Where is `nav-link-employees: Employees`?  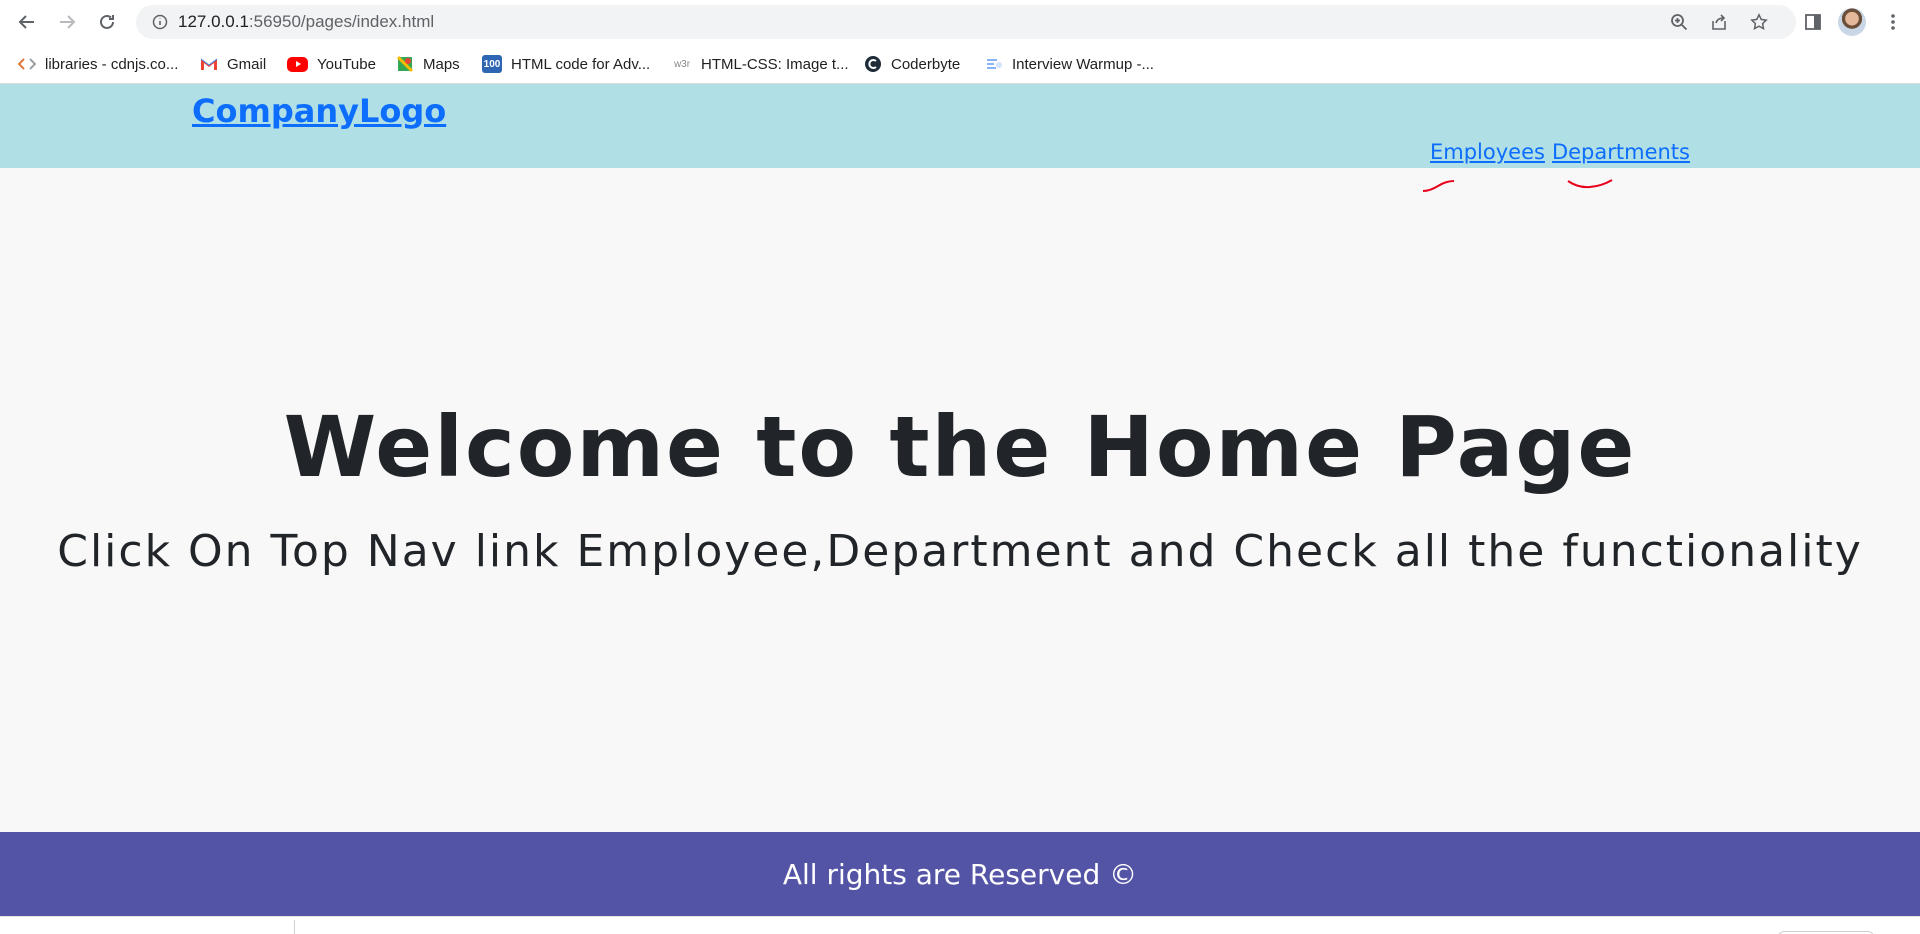 nav-link-employees: Employees is located at coordinates (1487, 152).